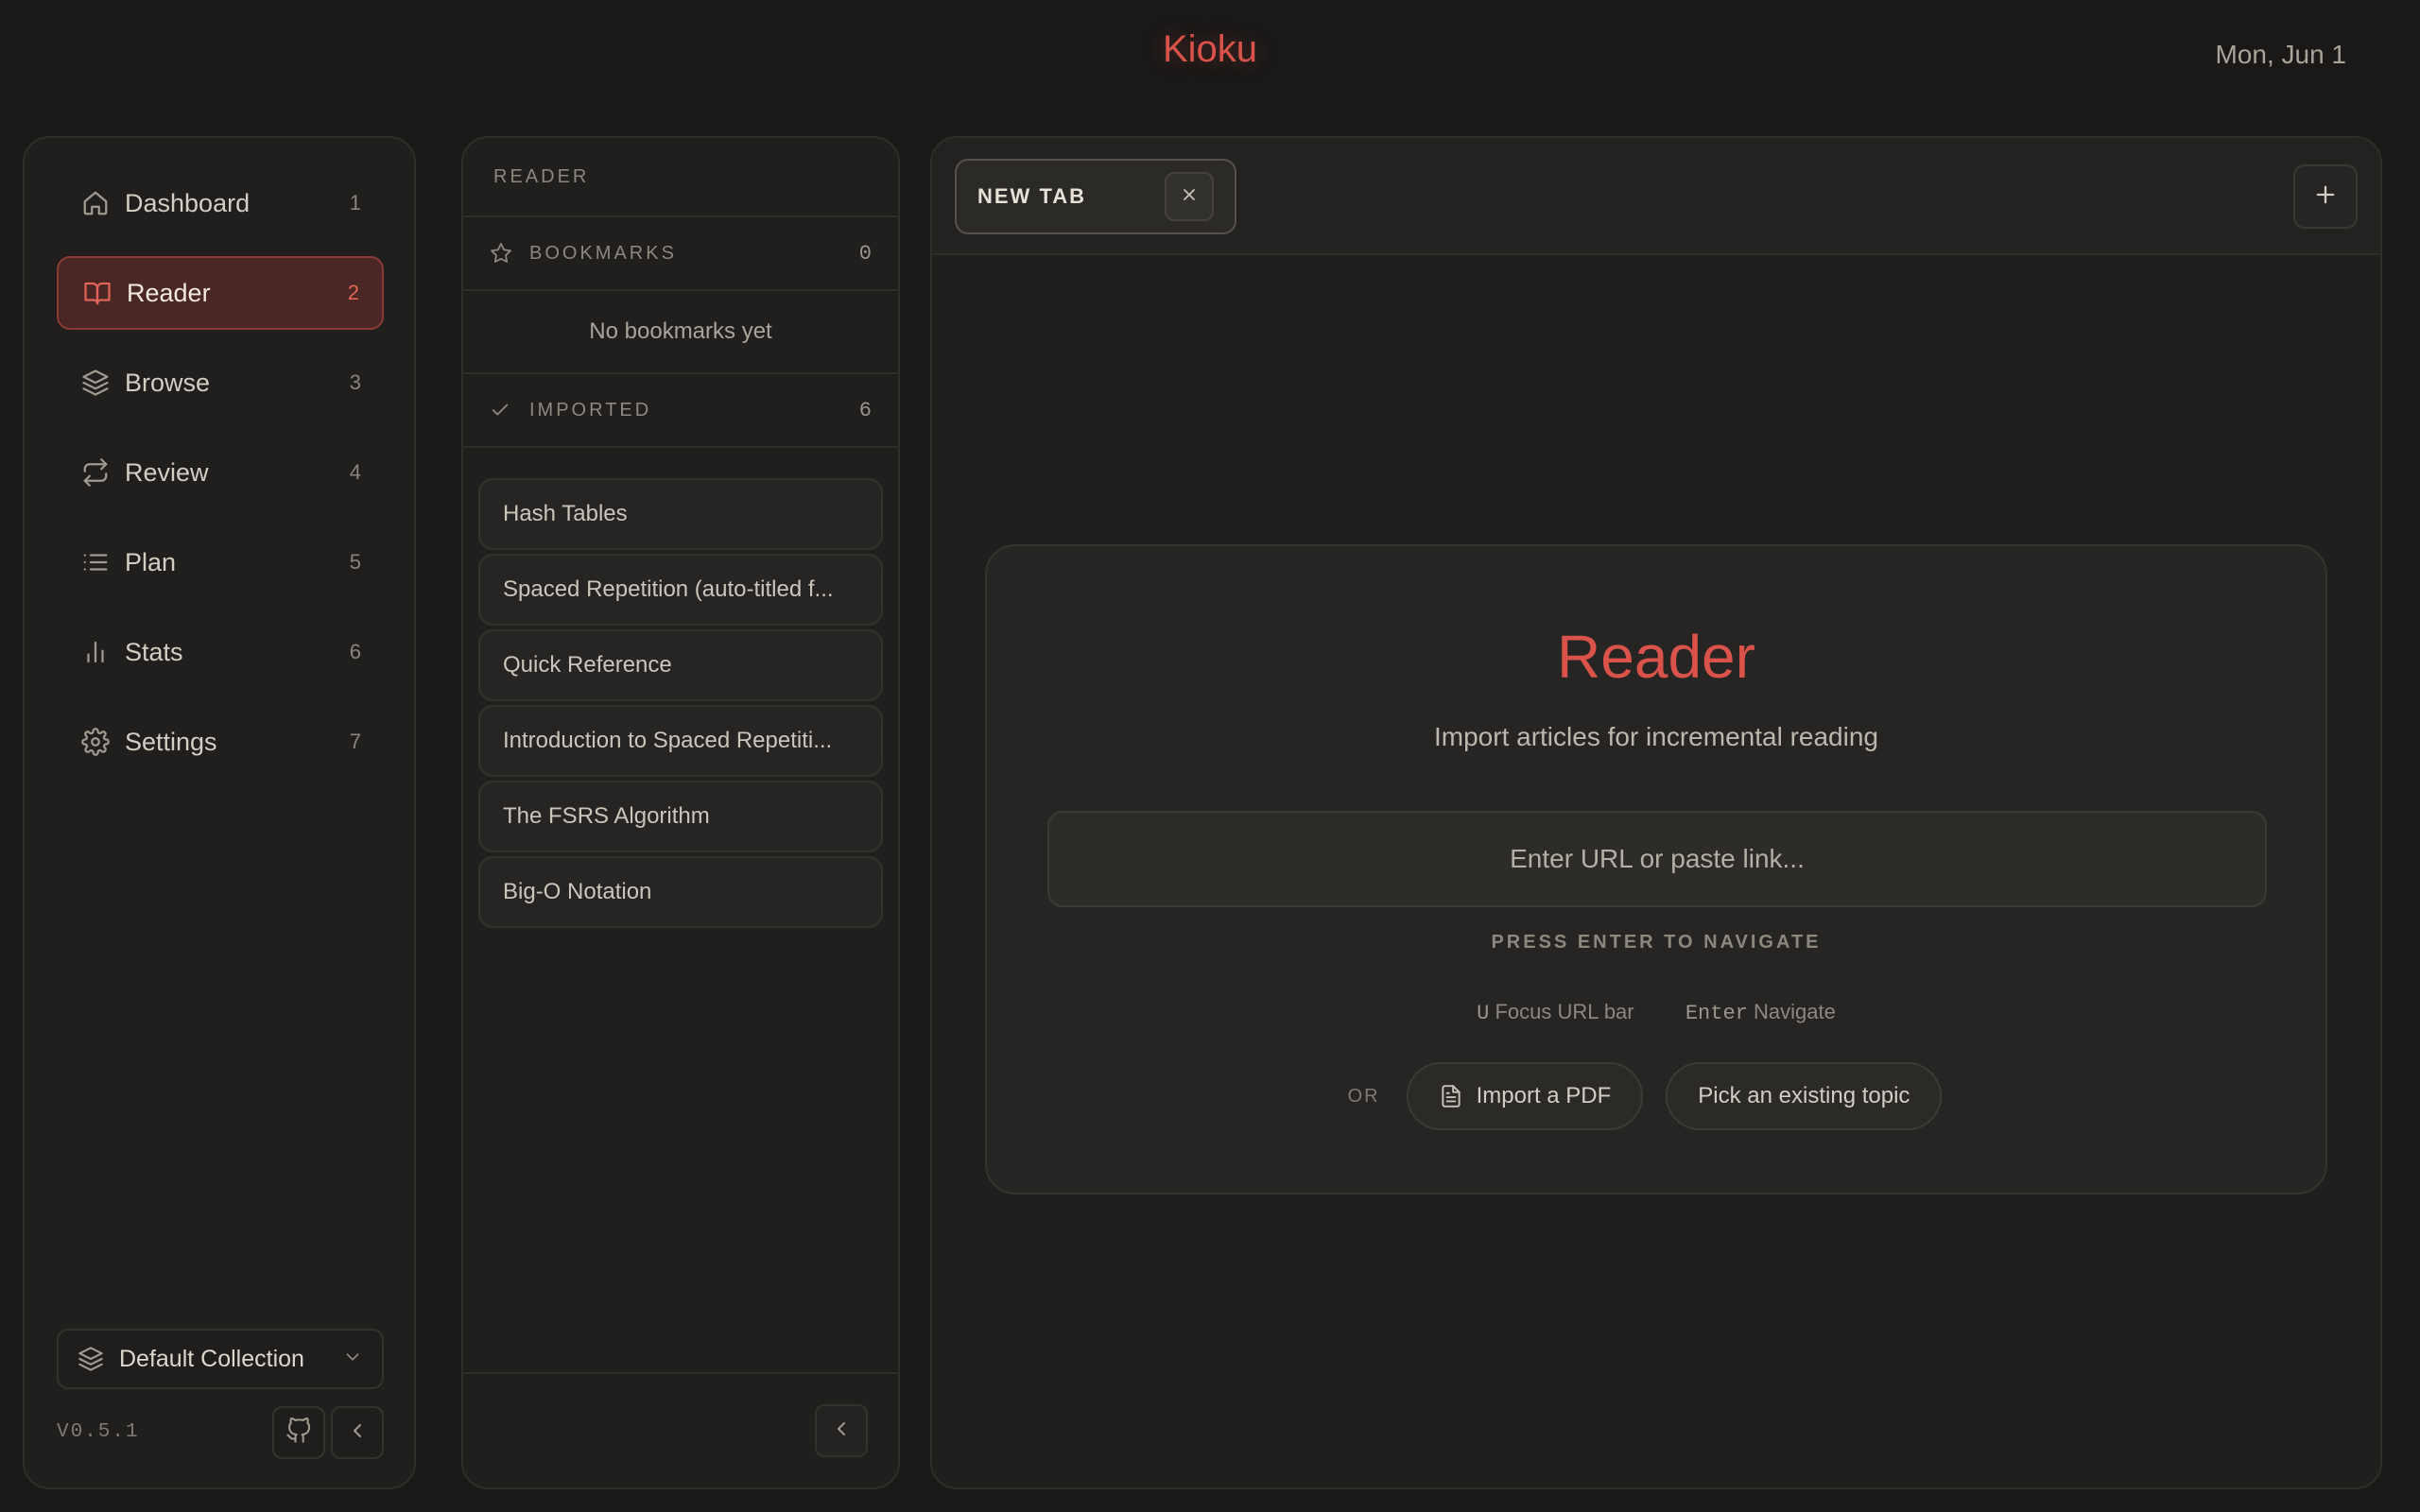 This screenshot has height=1512, width=2420. I want to click on tab-bar: NEW TAB, so click(1656, 196).